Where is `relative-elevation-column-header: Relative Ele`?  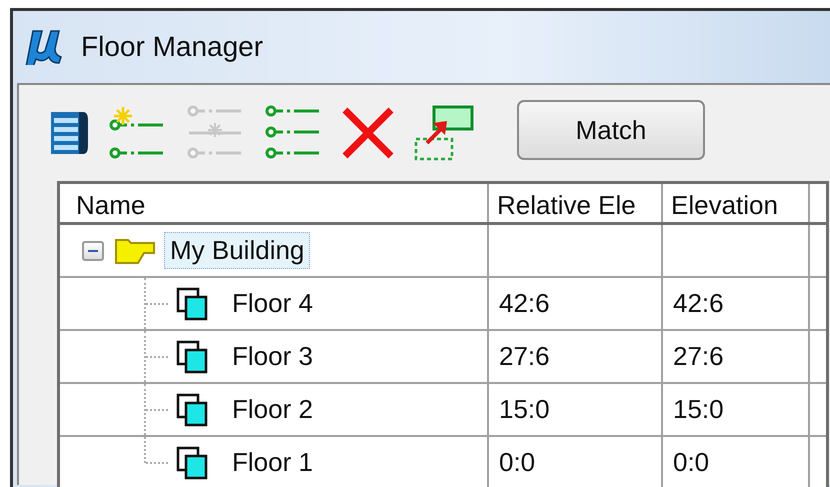
relative-elevation-column-header: Relative Ele is located at coordinates (566, 205).